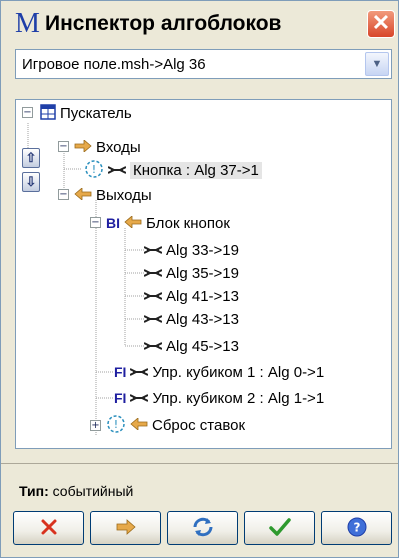  I want to click on refresh-button, so click(202, 528).